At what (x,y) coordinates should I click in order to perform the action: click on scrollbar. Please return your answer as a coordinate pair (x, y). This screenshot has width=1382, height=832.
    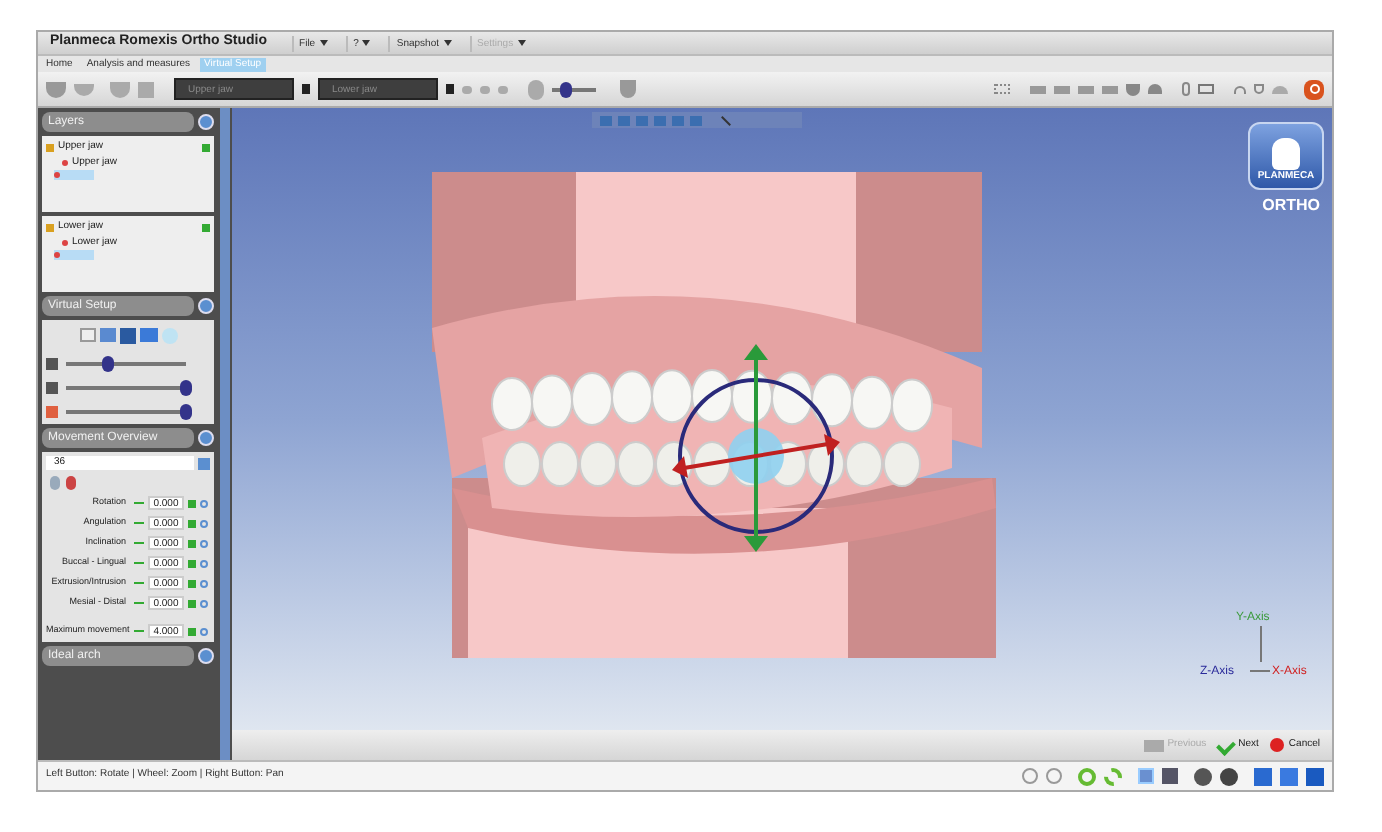
    Looking at the image, I should click on (225, 434).